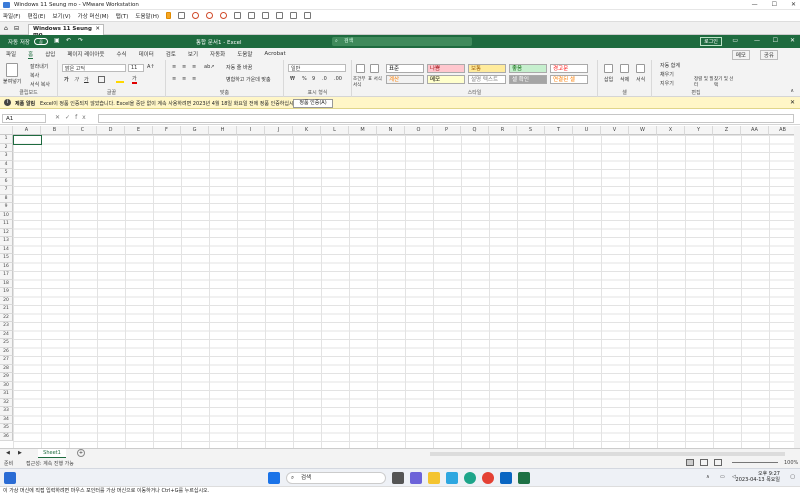 This screenshot has height=495, width=800. What do you see at coordinates (122, 16) in the screenshot?
I see `menu-tabs: 탭(T)` at bounding box center [122, 16].